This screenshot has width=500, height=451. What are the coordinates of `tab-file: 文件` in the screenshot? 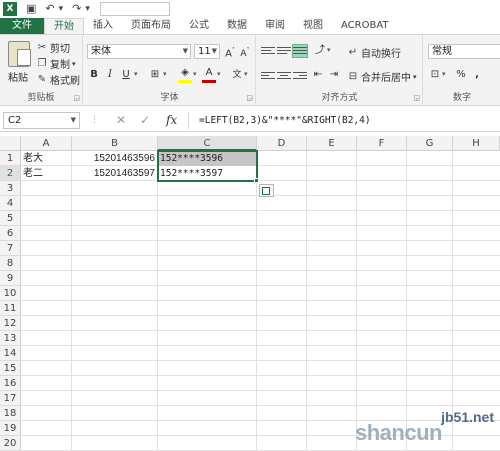 It's located at (22, 26).